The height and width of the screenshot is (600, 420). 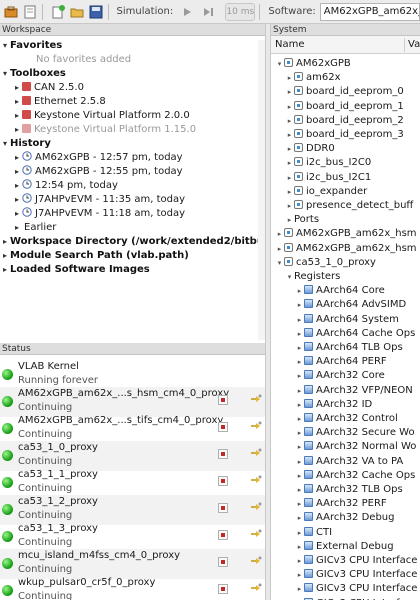 I want to click on system-tree-node: ▸ presence_detect_buff, so click(x=349, y=206).